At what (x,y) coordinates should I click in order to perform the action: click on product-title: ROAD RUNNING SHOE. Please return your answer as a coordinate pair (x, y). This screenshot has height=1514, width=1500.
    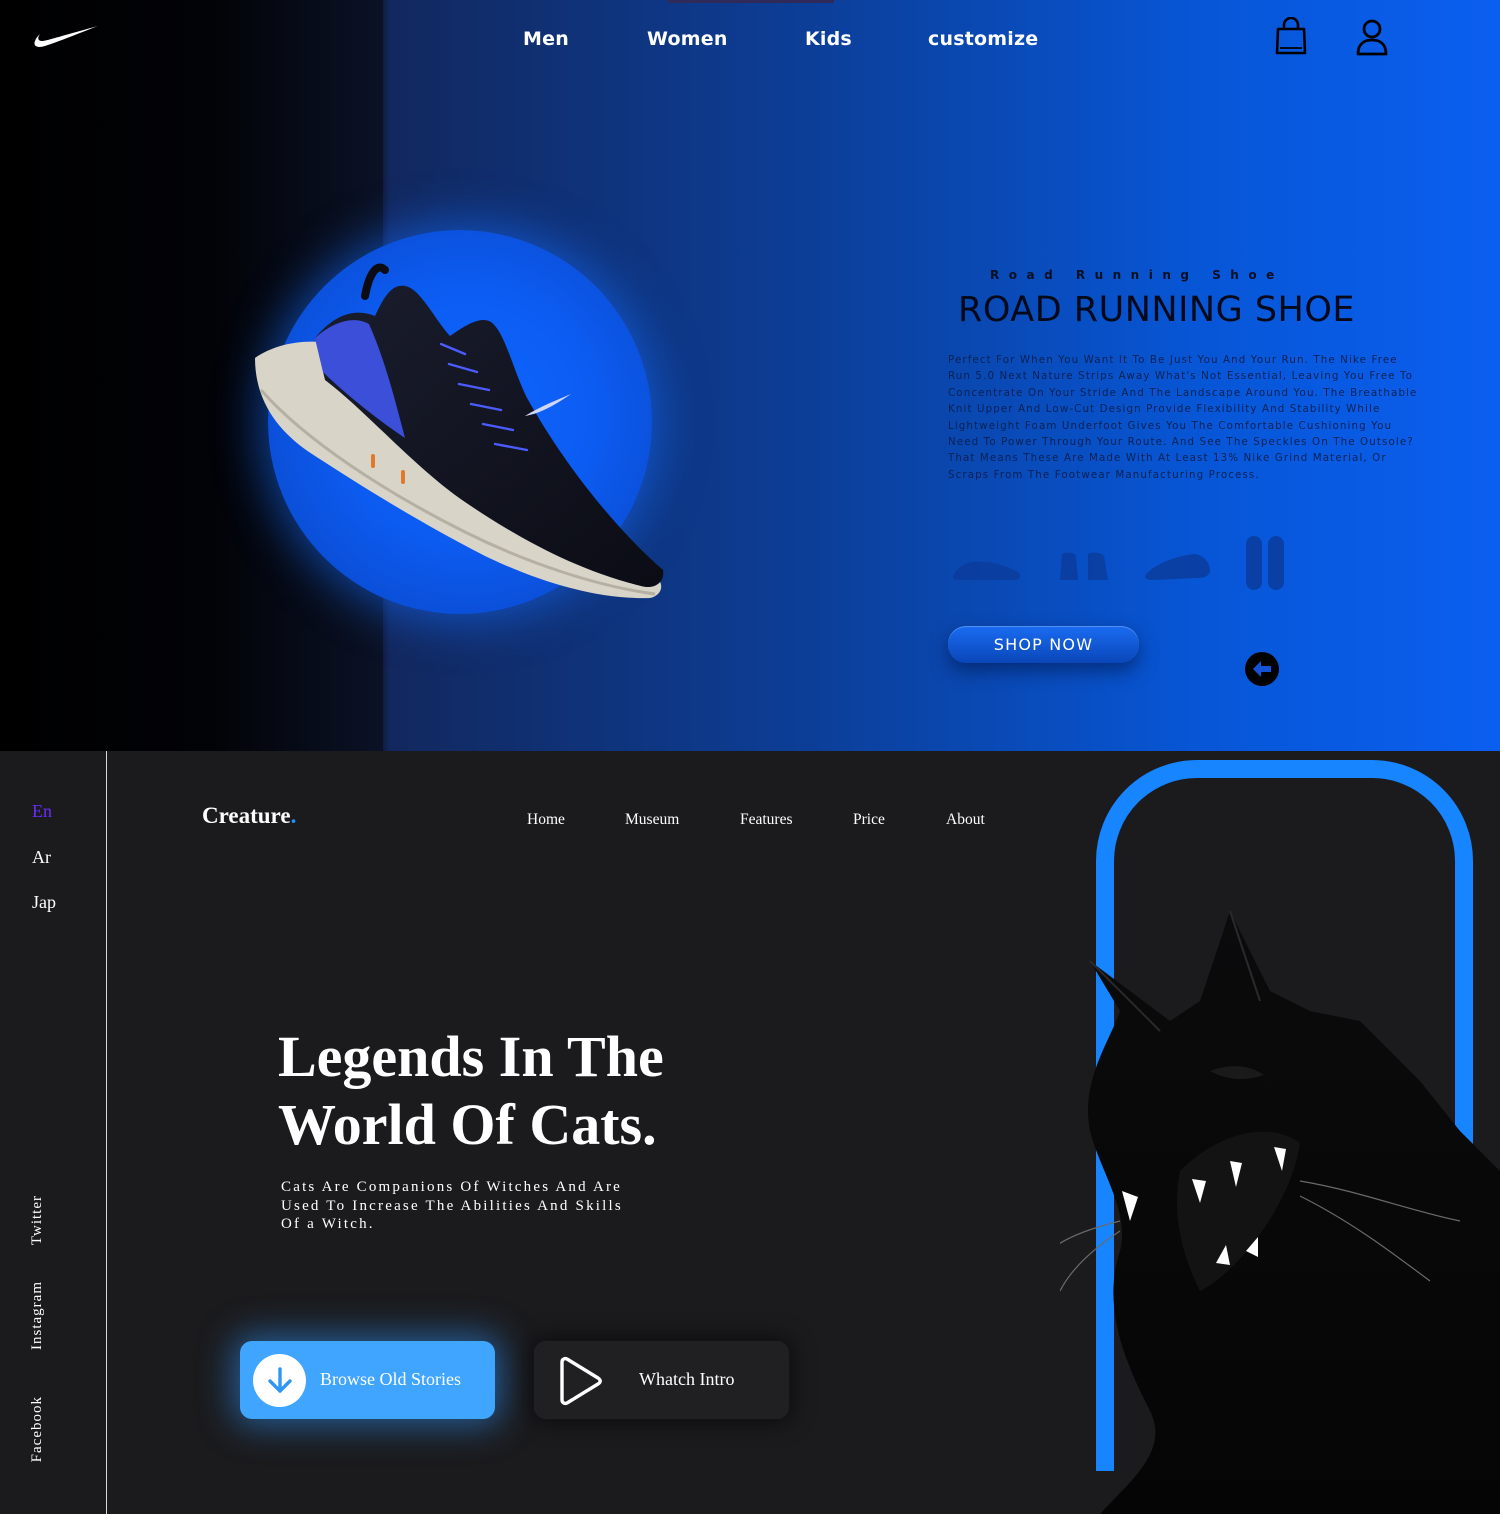
    Looking at the image, I should click on (1157, 310).